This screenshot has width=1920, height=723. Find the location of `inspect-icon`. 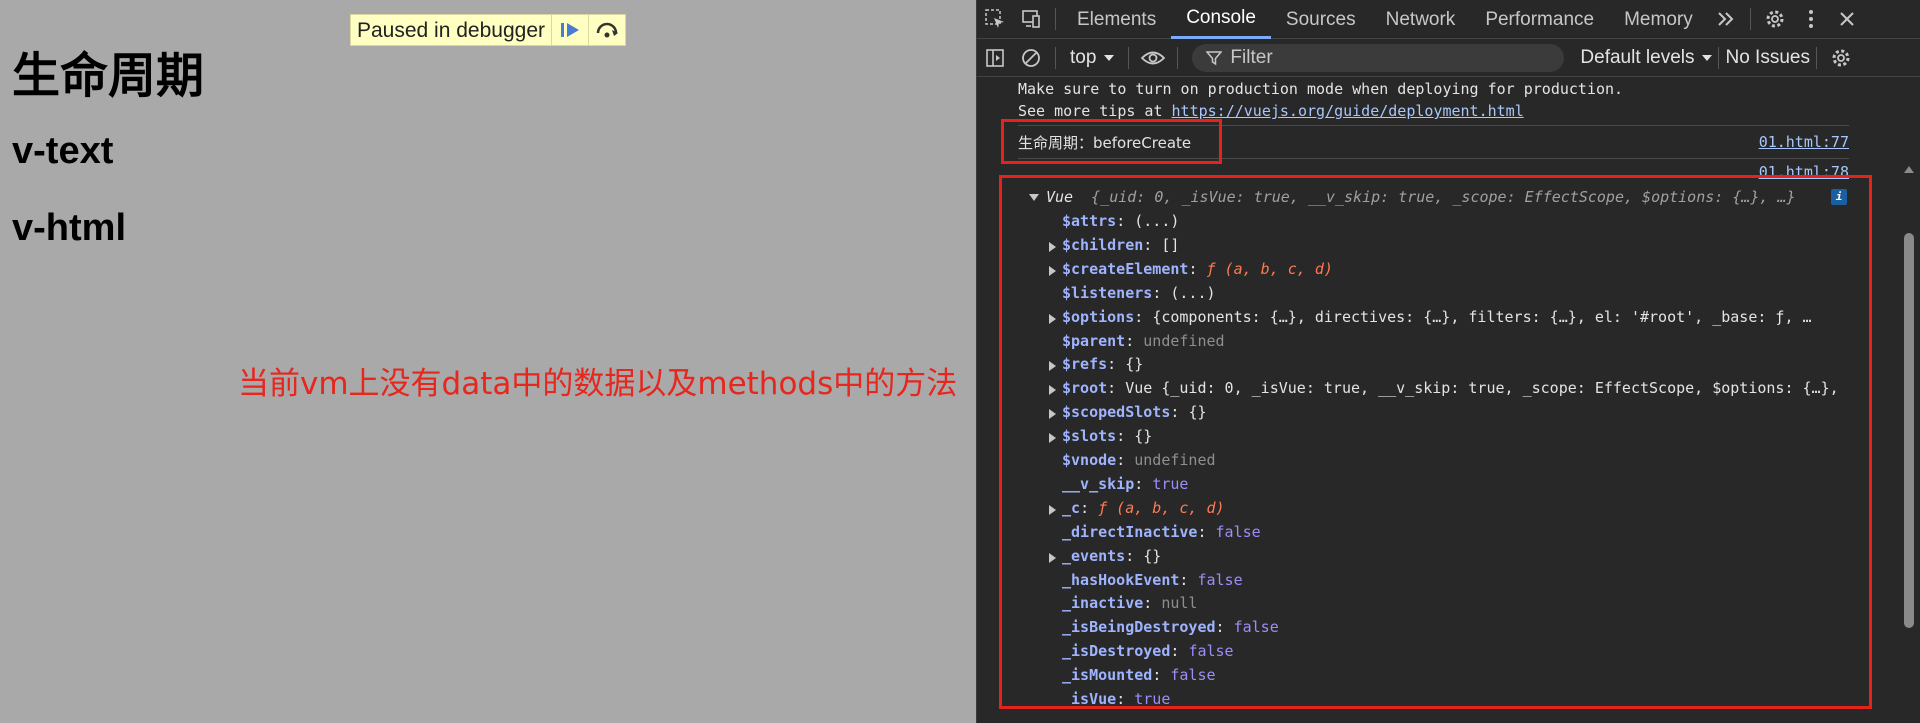

inspect-icon is located at coordinates (994, 18).